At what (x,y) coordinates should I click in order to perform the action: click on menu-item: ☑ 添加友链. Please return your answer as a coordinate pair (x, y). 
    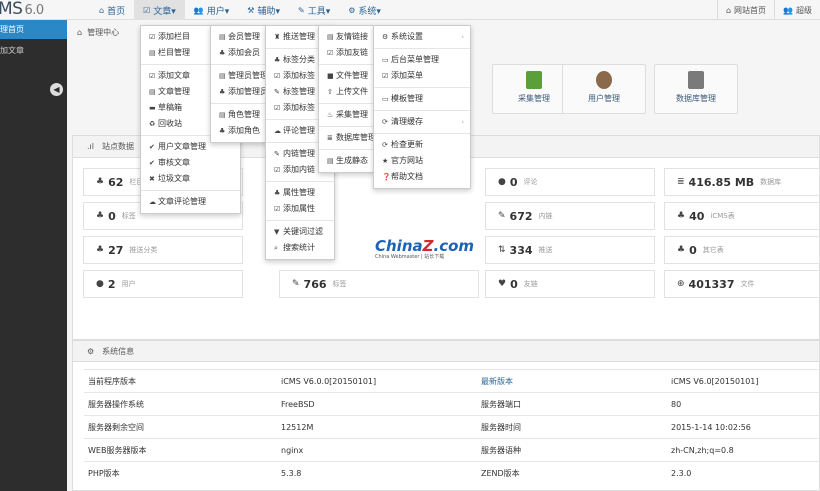
    Looking at the image, I should click on (346, 53).